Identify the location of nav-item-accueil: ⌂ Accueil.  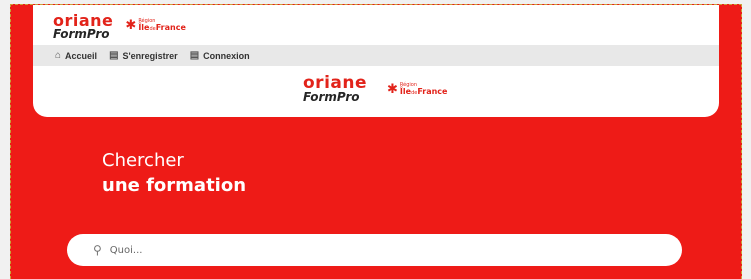
(76, 55).